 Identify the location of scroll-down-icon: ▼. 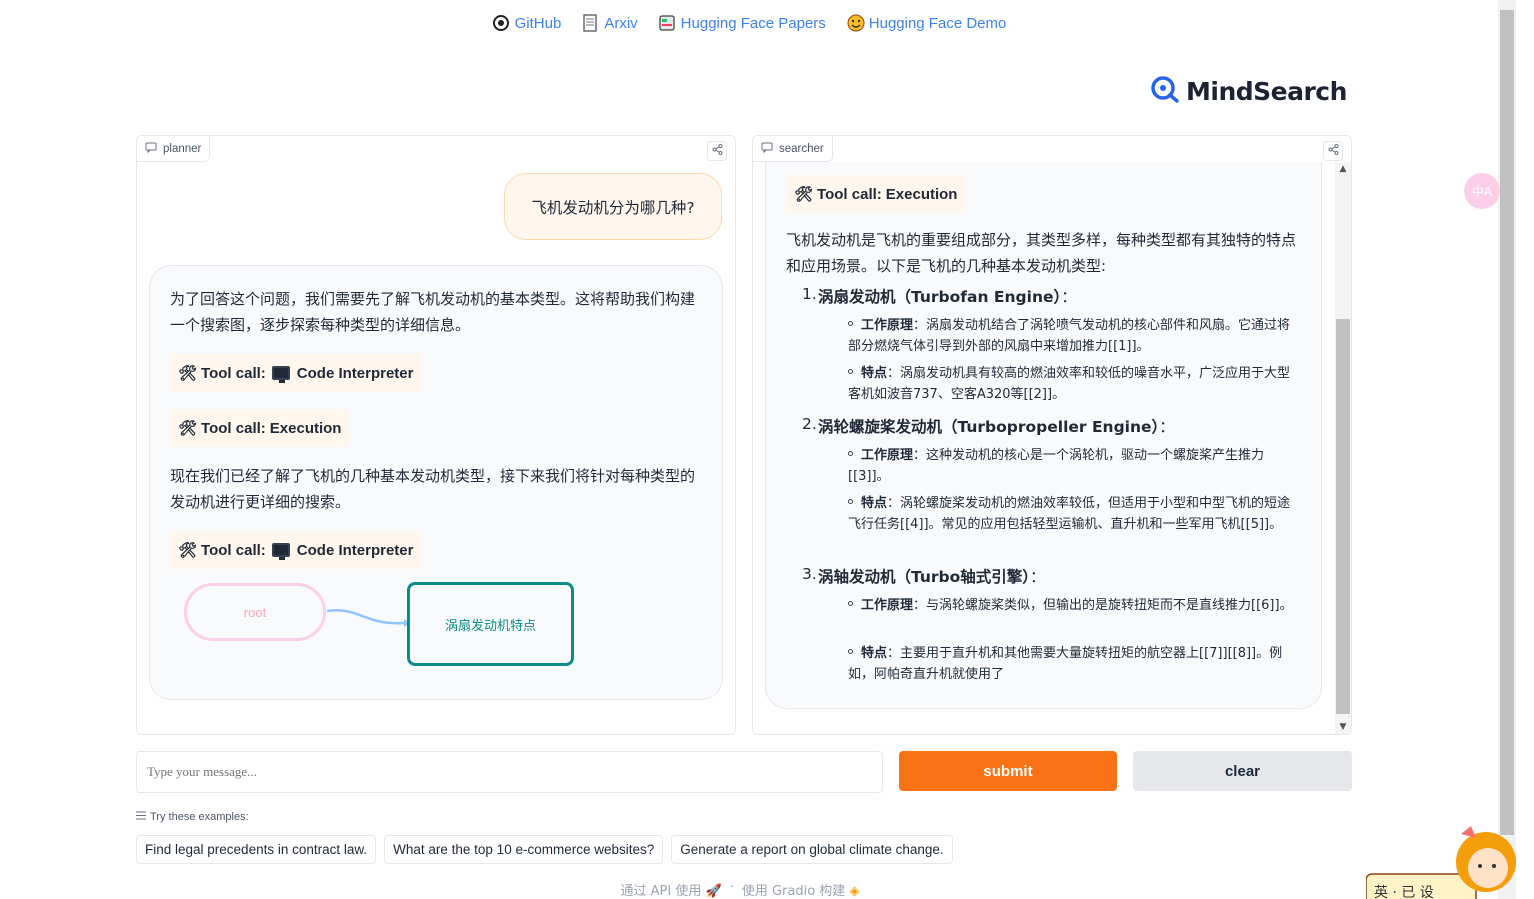
(1343, 727).